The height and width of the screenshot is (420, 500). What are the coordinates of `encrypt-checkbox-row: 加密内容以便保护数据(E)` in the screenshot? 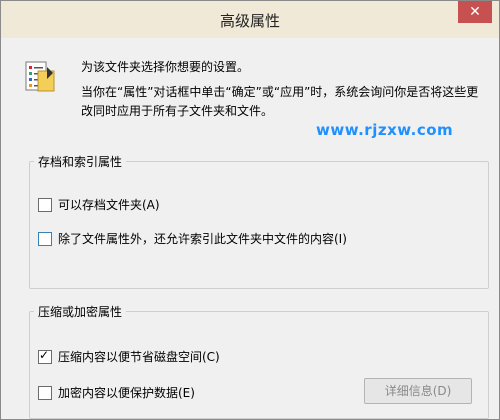 It's located at (116, 392).